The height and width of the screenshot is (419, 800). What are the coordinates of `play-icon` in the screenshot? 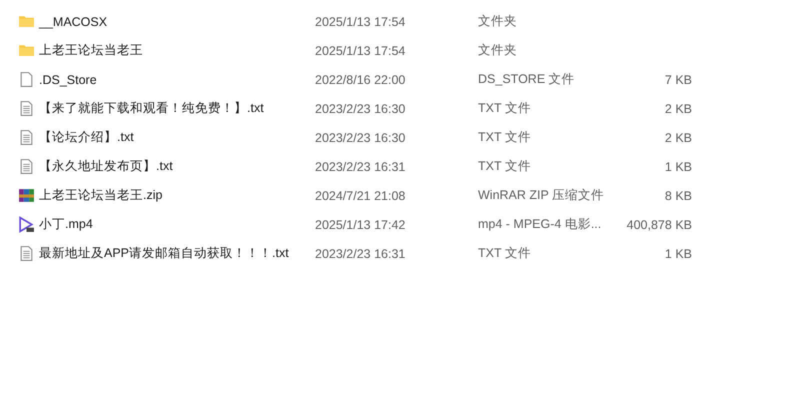 It's located at (26, 224).